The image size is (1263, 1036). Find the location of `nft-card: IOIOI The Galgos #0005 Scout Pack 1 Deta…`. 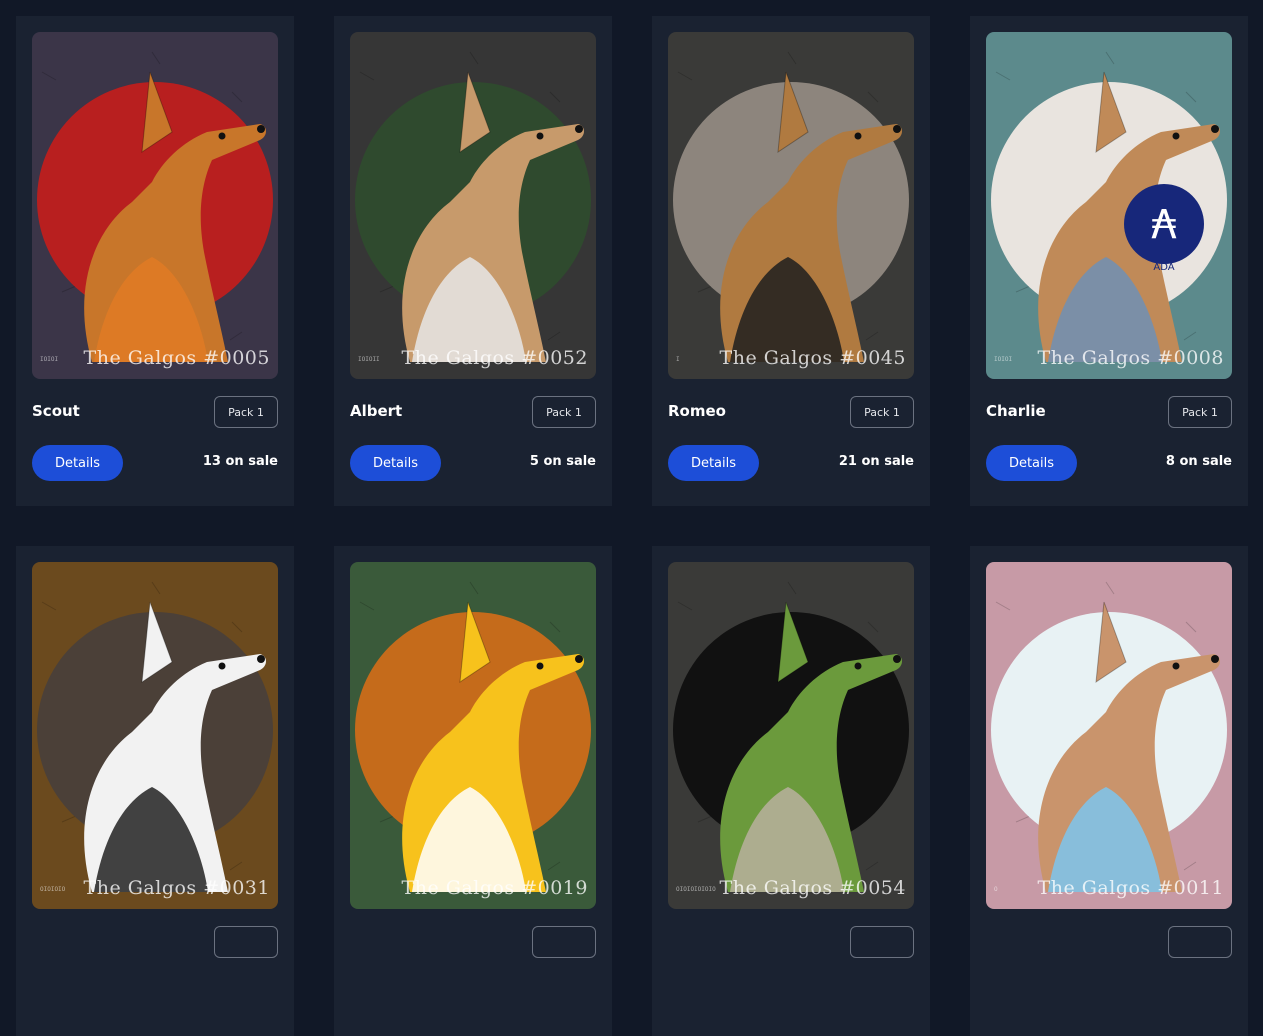

nft-card: IOIOI The Galgos #0005 Scout Pack 1 Deta… is located at coordinates (155, 261).